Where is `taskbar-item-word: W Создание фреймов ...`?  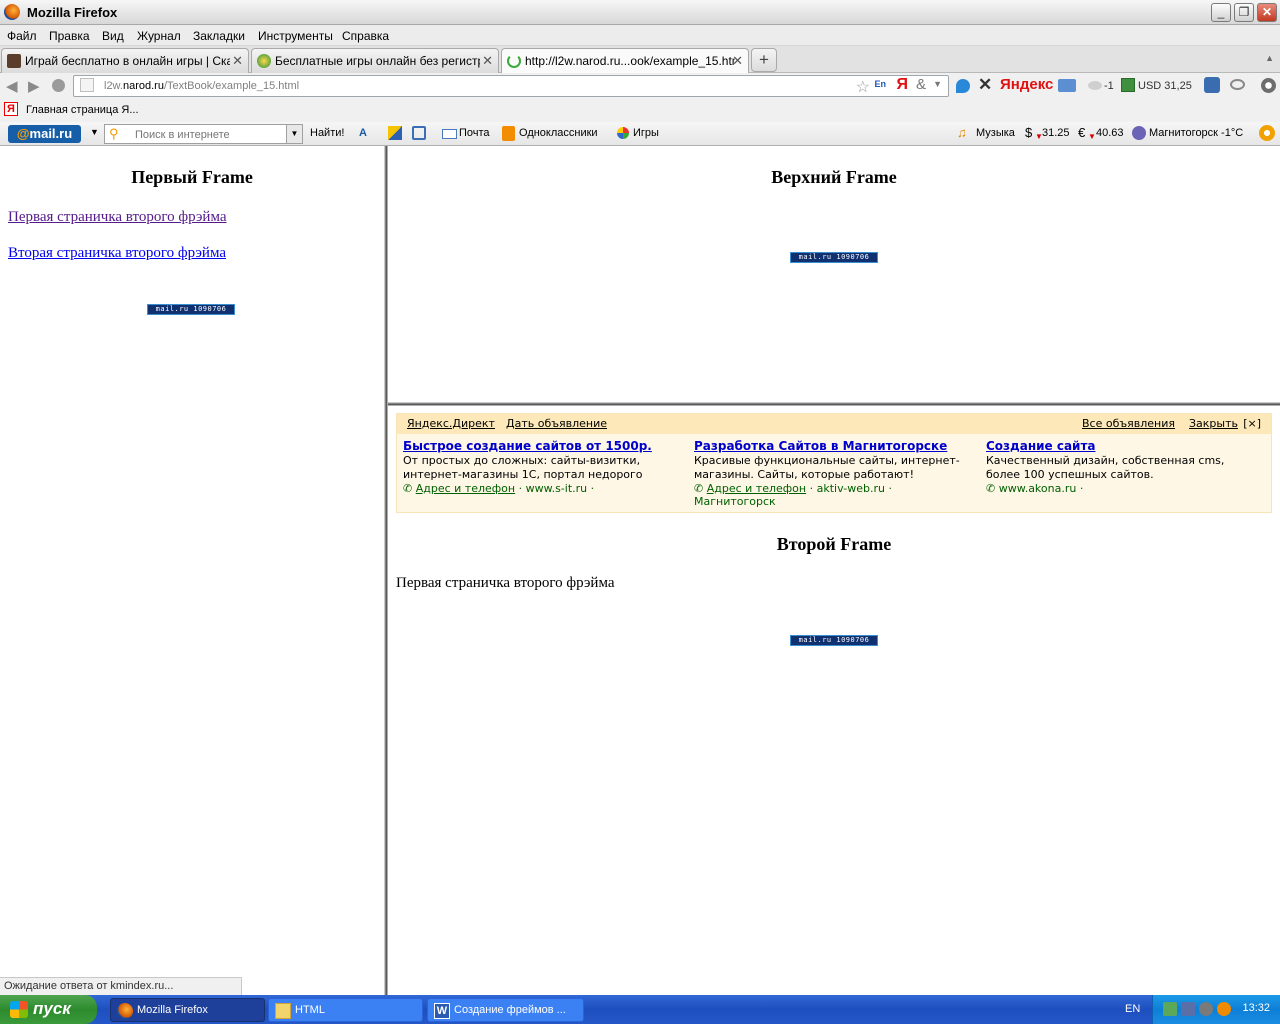
taskbar-item-word: W Создание фреймов ... is located at coordinates (505, 1010).